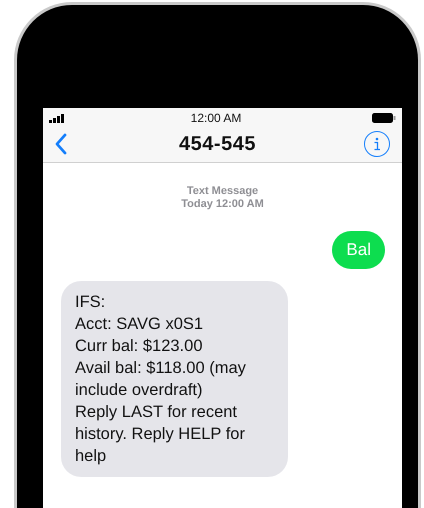 The image size is (424, 508). What do you see at coordinates (217, 144) in the screenshot?
I see `contact-title: 454-545` at bounding box center [217, 144].